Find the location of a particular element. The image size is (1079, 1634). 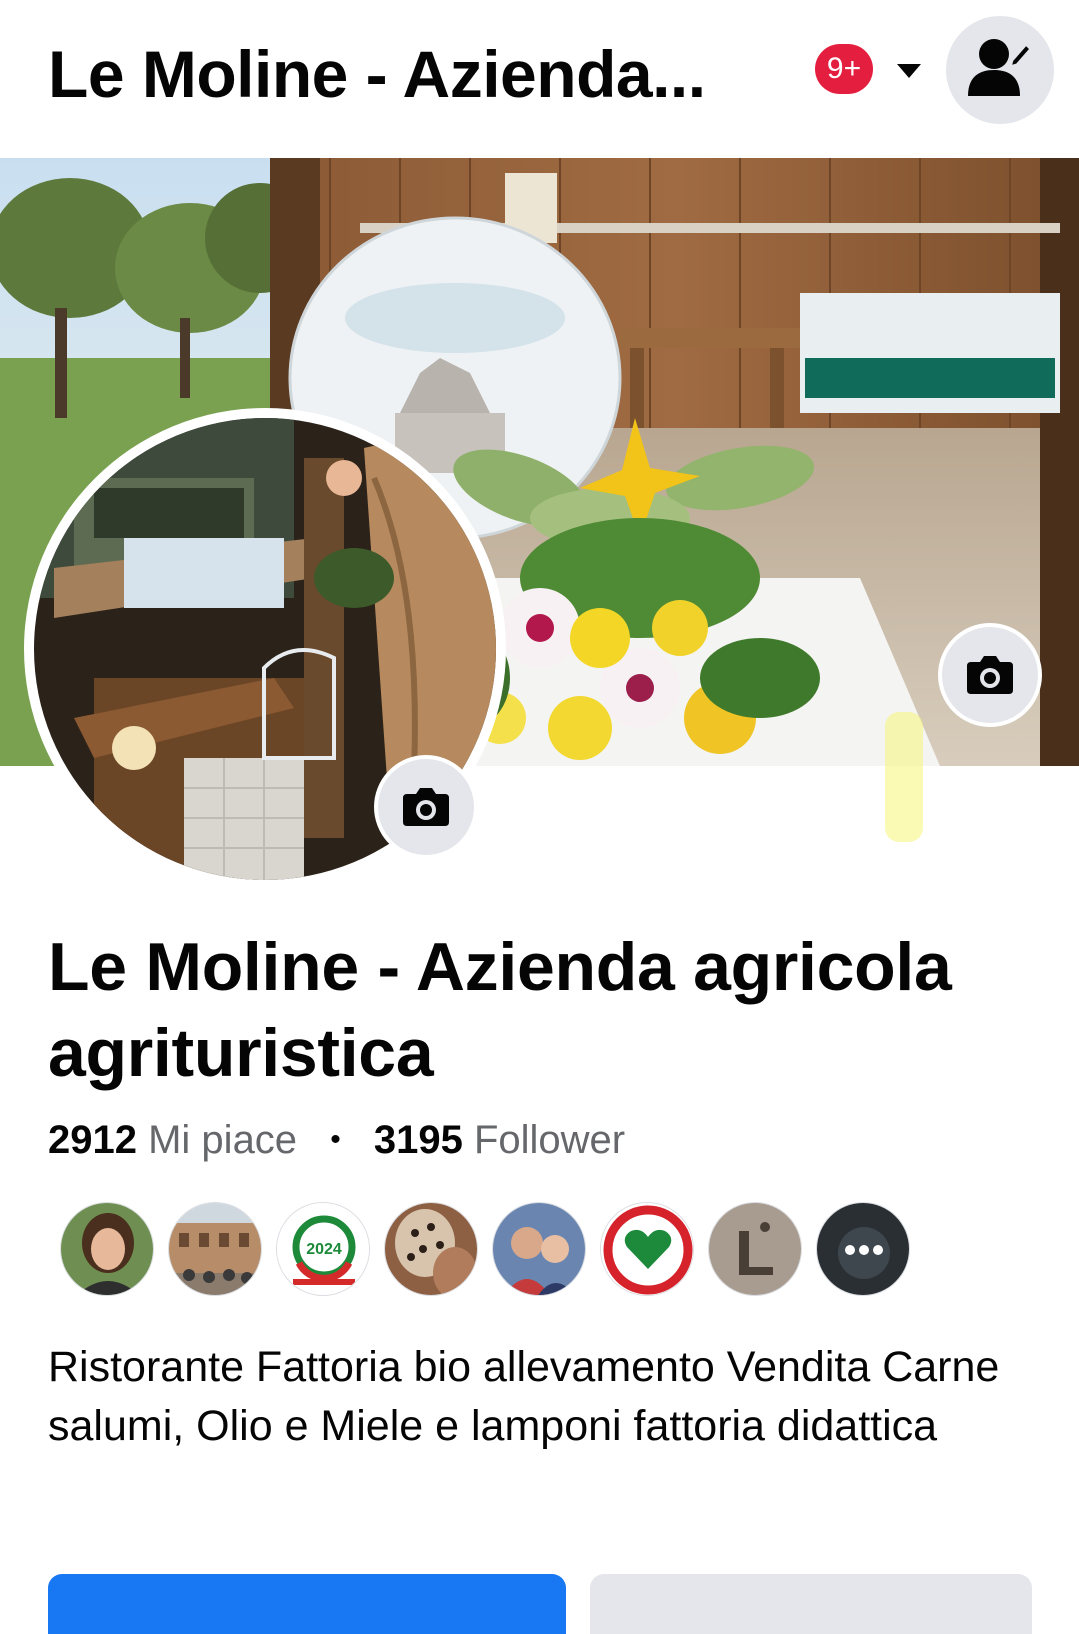

likes-count: 2912 is located at coordinates (92, 1140).